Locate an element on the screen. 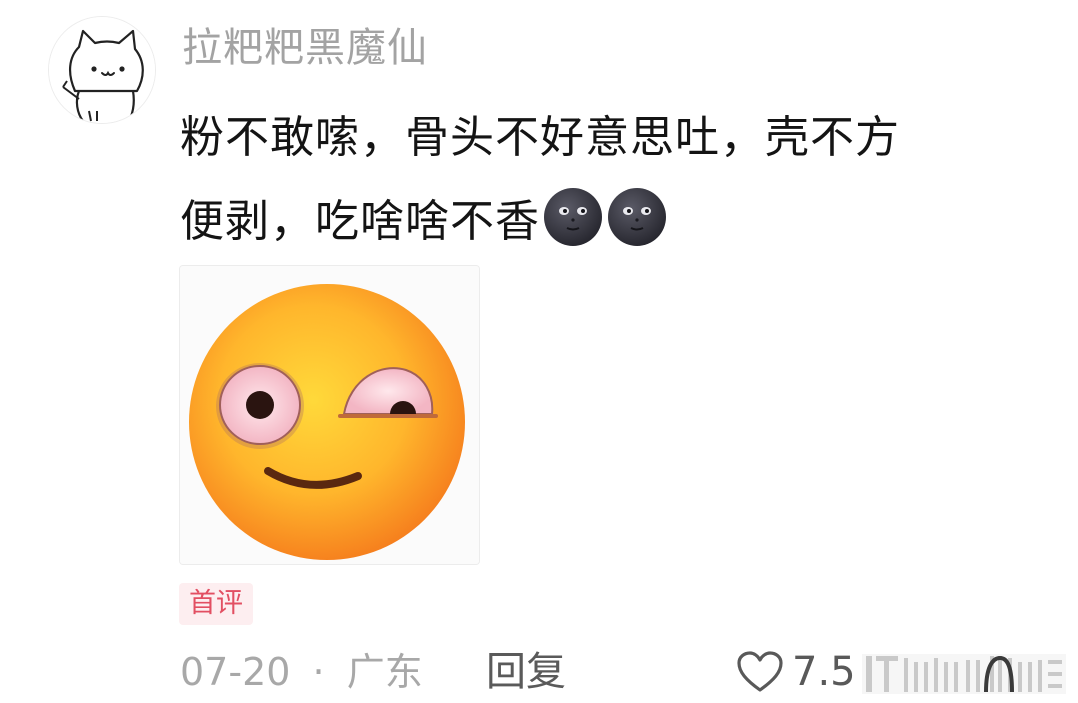  cat-avatar-icon is located at coordinates (102, 70).